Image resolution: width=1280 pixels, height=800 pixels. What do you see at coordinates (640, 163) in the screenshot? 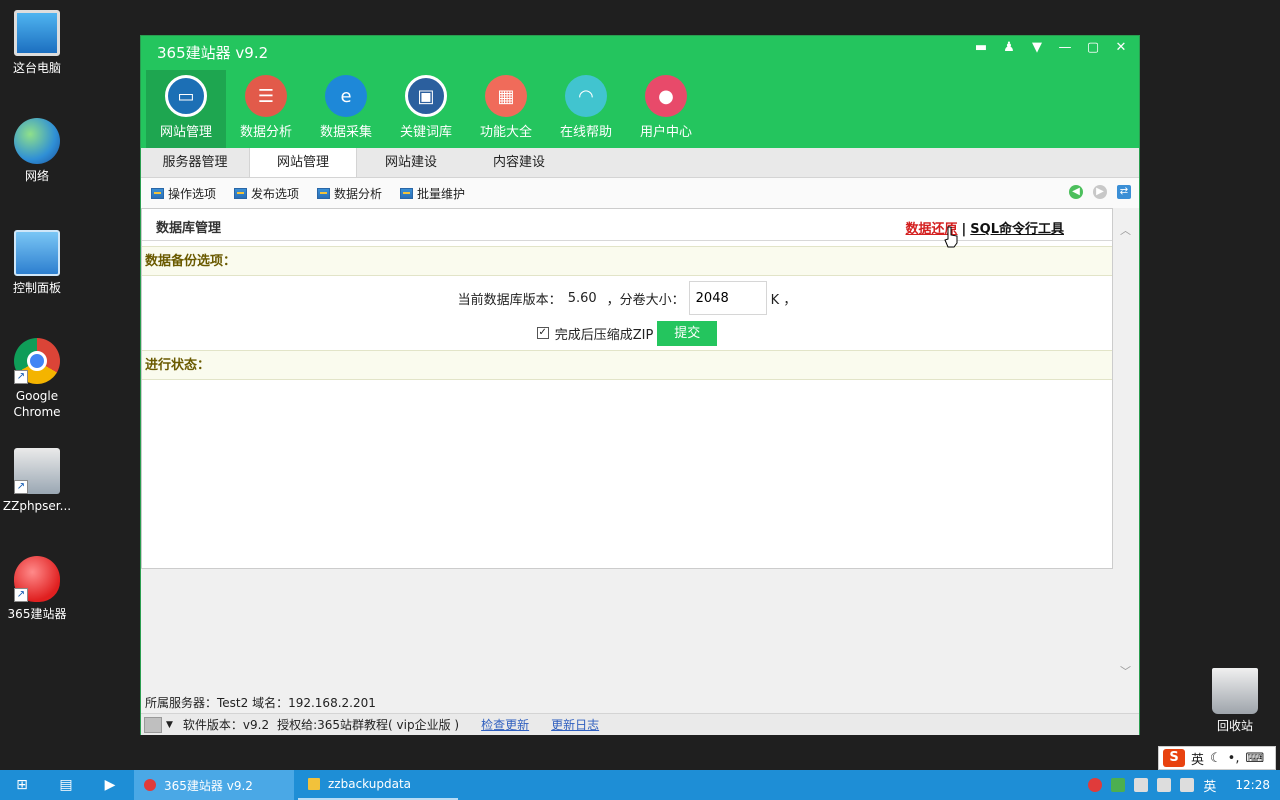
I see `sub-tabs: 服务器管理 网站管理 网站建设 内容建设` at bounding box center [640, 163].